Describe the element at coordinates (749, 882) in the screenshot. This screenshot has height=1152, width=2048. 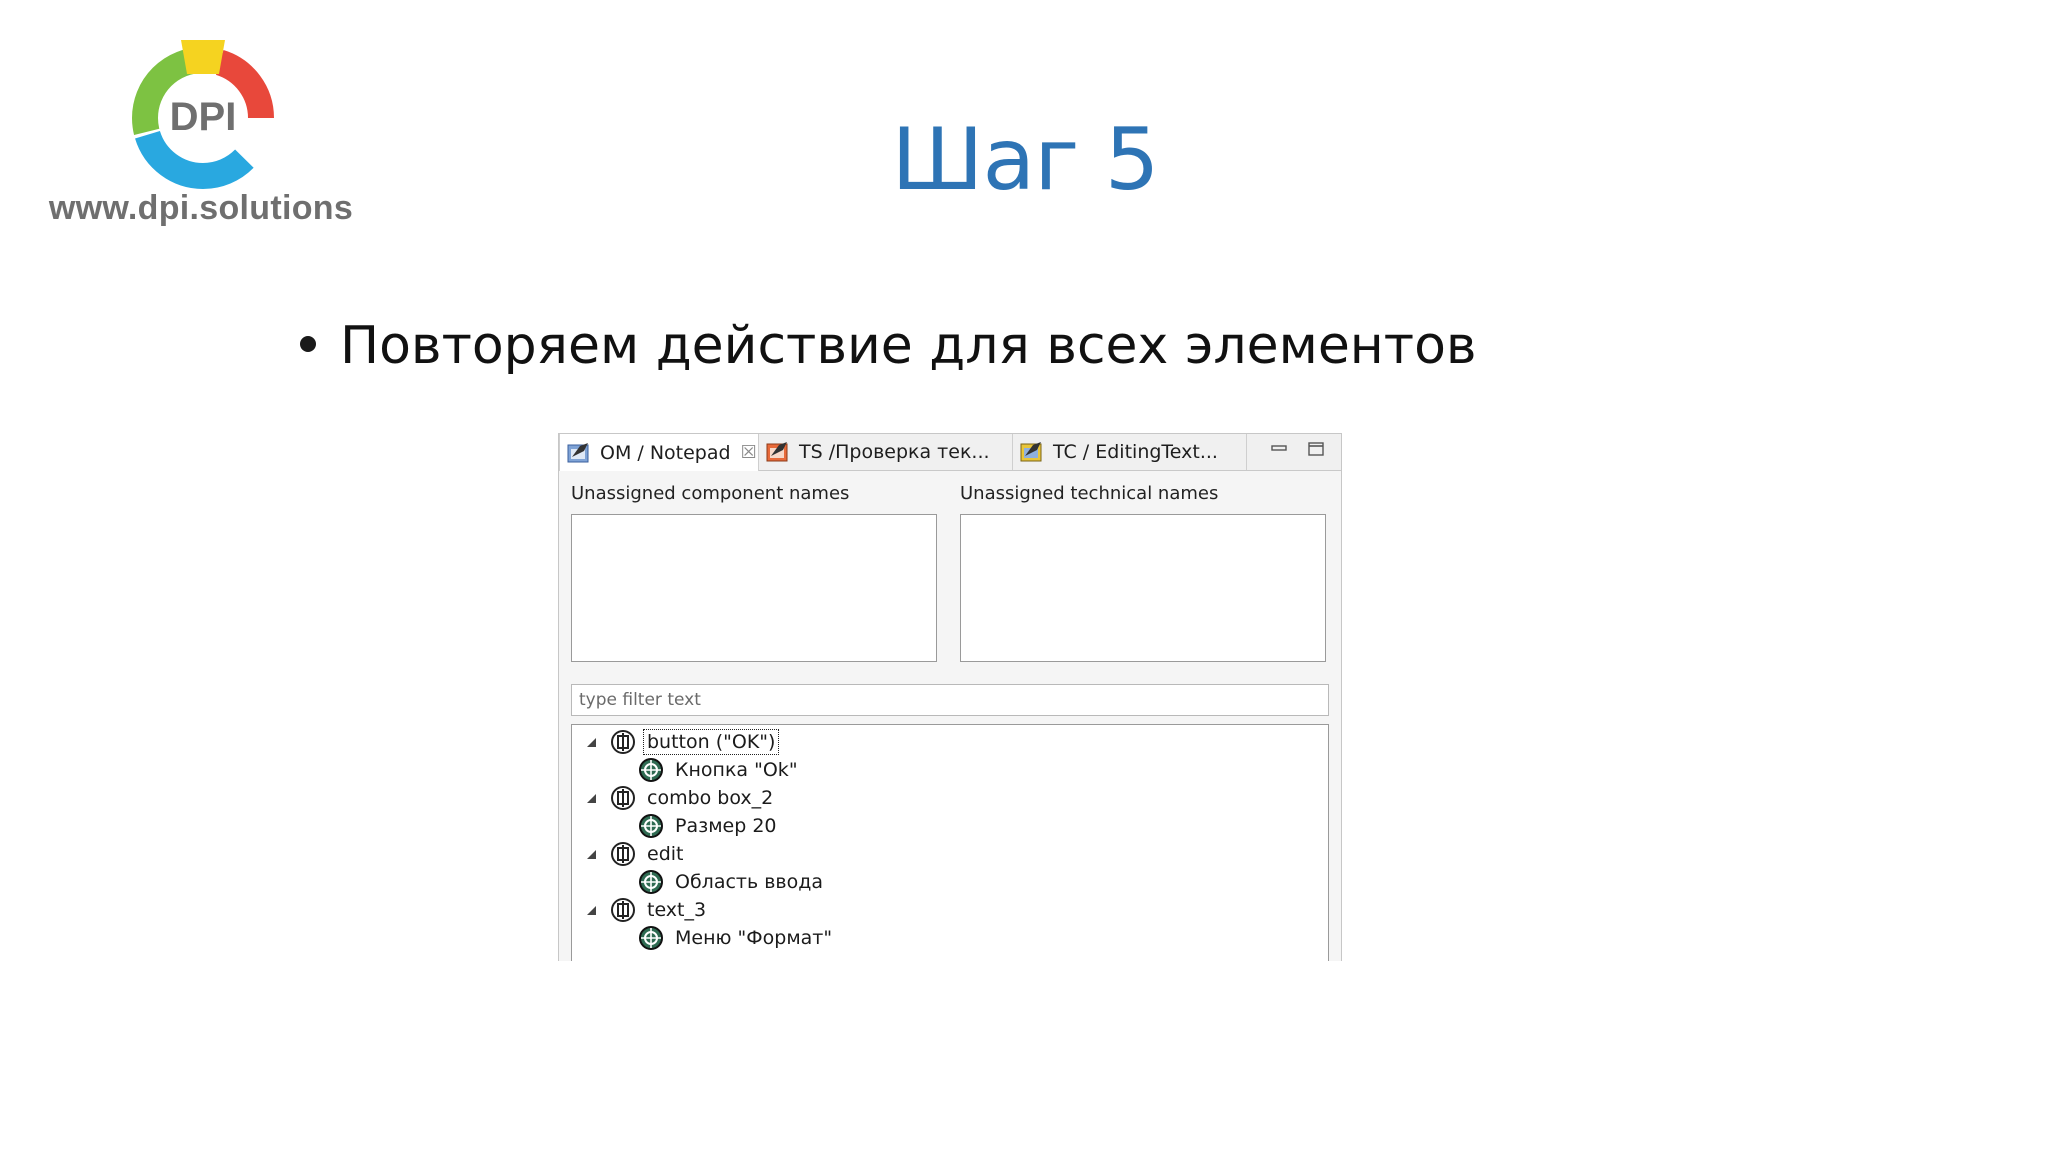
I see `tree-node-label: Область ввода` at that location.